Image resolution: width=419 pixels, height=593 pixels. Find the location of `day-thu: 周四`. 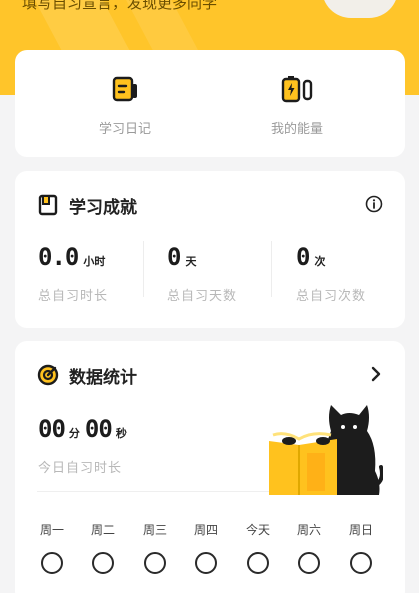

day-thu: 周四 is located at coordinates (206, 547).